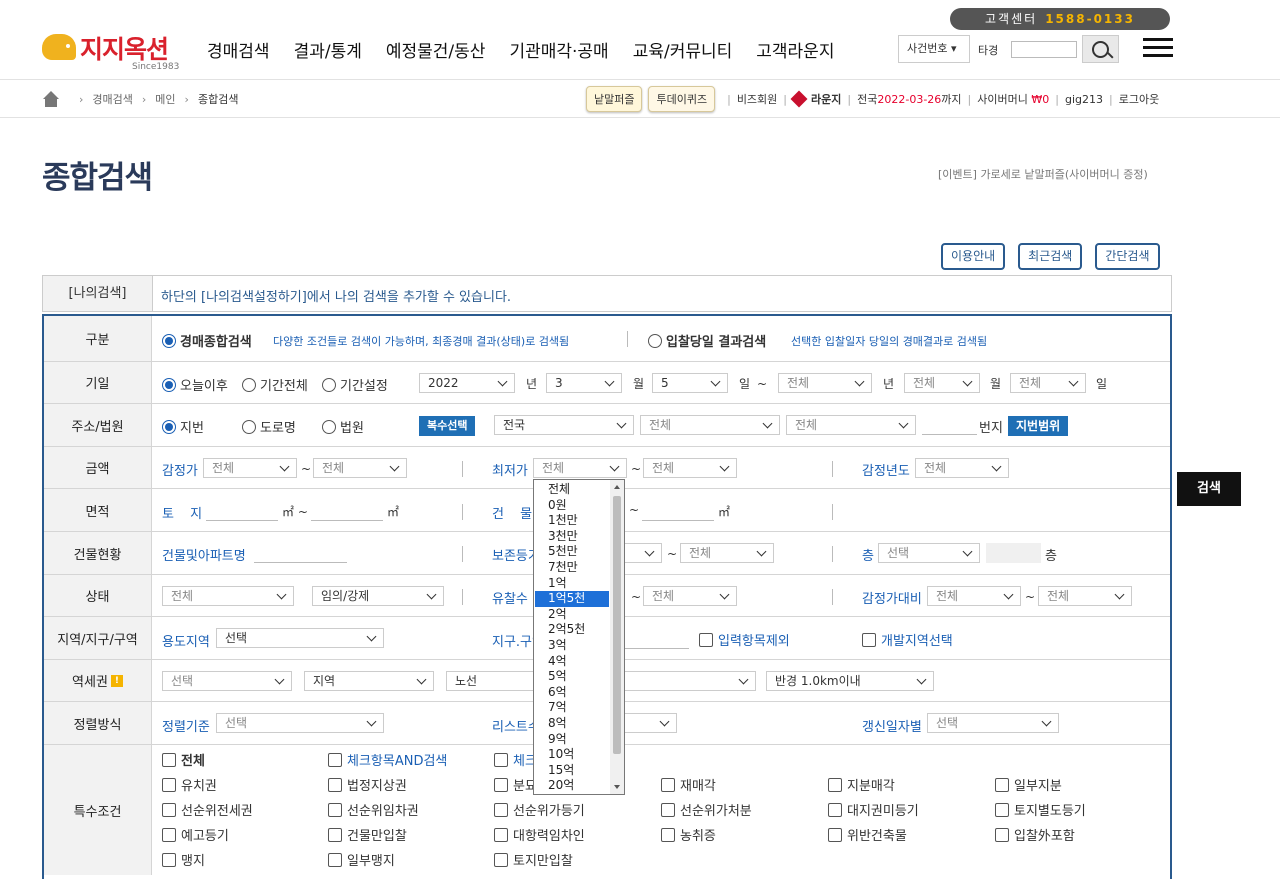  What do you see at coordinates (112, 99) in the screenshot?
I see `breadcrumb-item: 경매검색` at bounding box center [112, 99].